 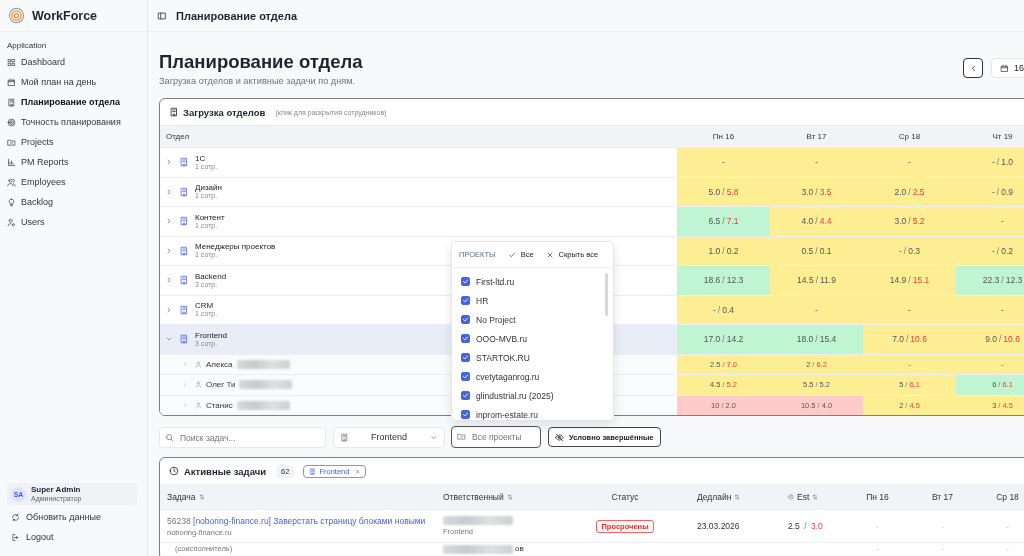 I want to click on sidebar-item: Backlog, so click(x=73, y=202).